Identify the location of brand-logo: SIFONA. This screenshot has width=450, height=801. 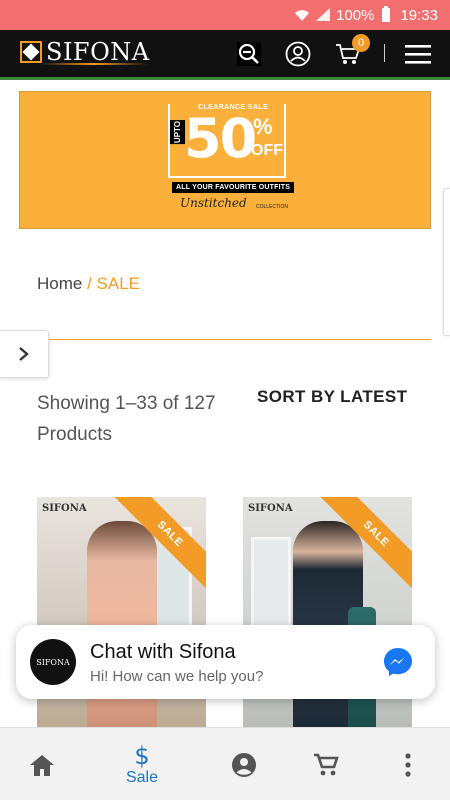
(85, 52).